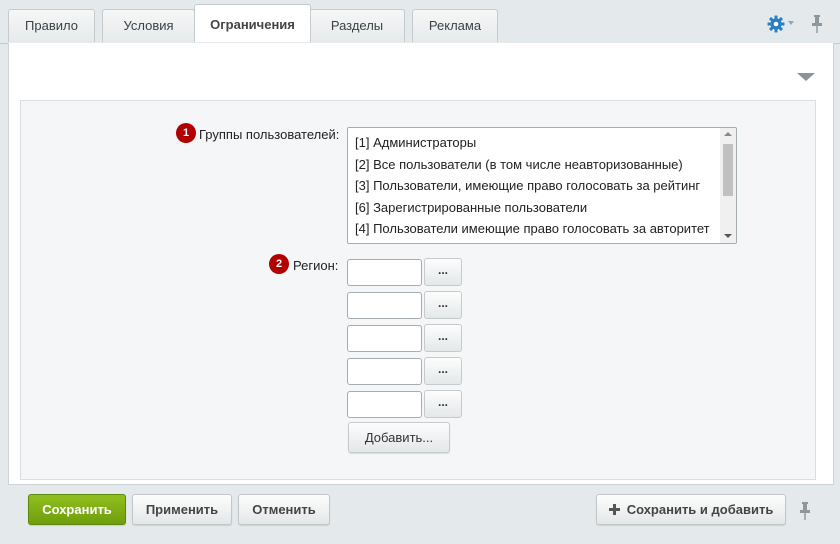 This screenshot has width=840, height=544. Describe the element at coordinates (700, 509) in the screenshot. I see `save-and-add-label: Сохранить и добавить` at that location.